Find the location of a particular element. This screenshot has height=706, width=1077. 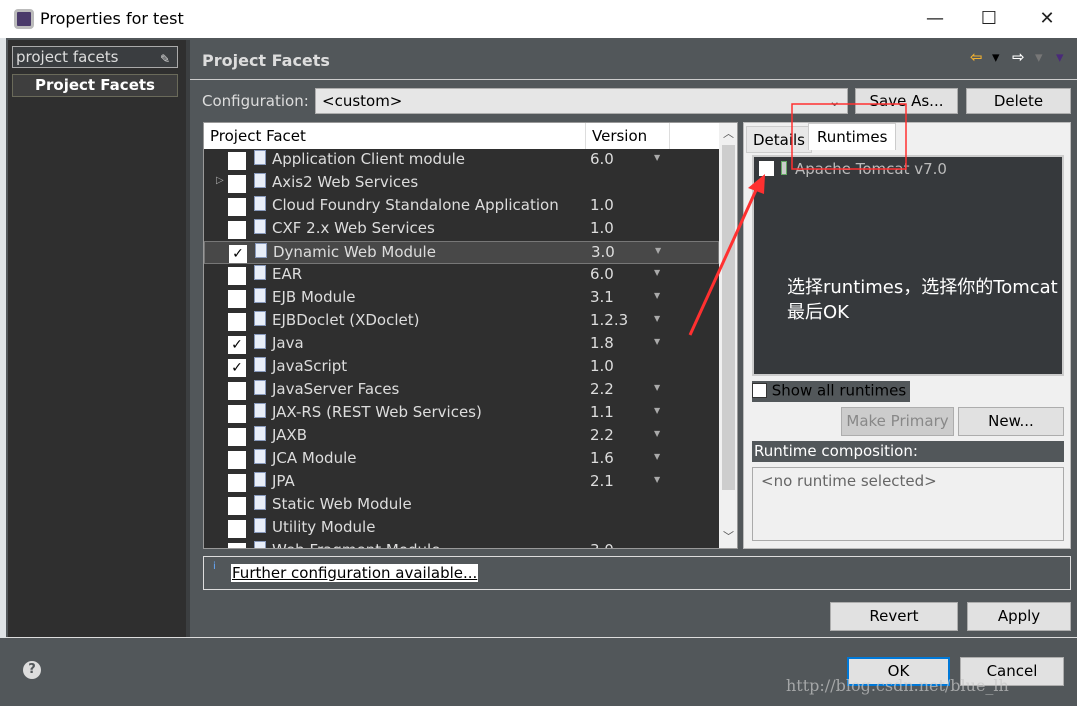

scroll-up-icon: ︿ is located at coordinates (728, 133).